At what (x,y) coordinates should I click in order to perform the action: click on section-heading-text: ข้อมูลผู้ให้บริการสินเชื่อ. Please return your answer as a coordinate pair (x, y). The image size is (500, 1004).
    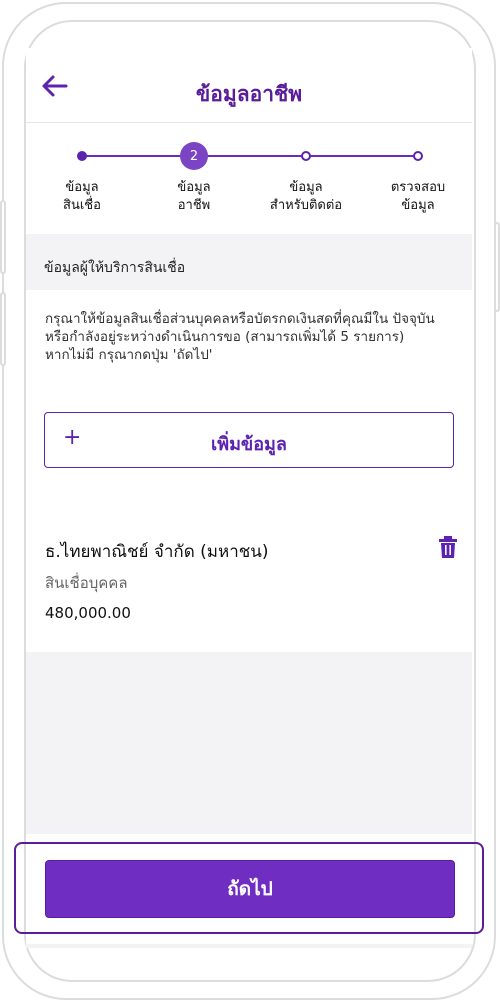
    Looking at the image, I should click on (115, 268).